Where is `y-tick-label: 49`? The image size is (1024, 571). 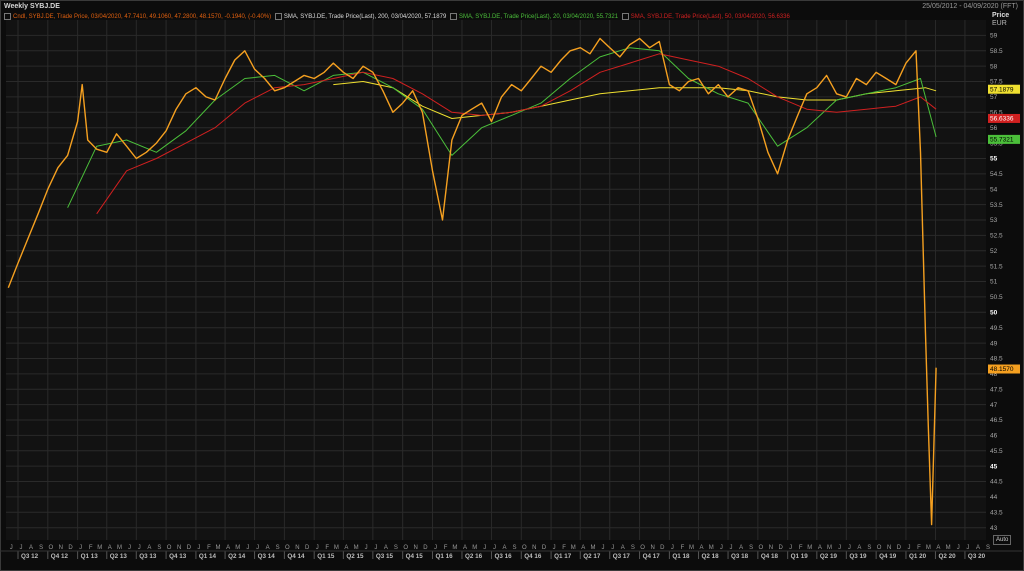 y-tick-label: 49 is located at coordinates (994, 343).